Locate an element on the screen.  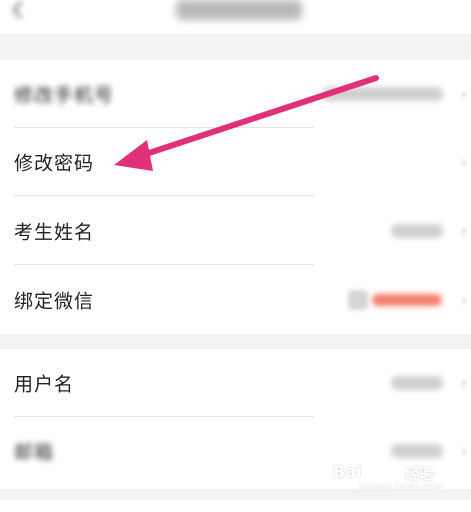
page-title is located at coordinates (239, 10).